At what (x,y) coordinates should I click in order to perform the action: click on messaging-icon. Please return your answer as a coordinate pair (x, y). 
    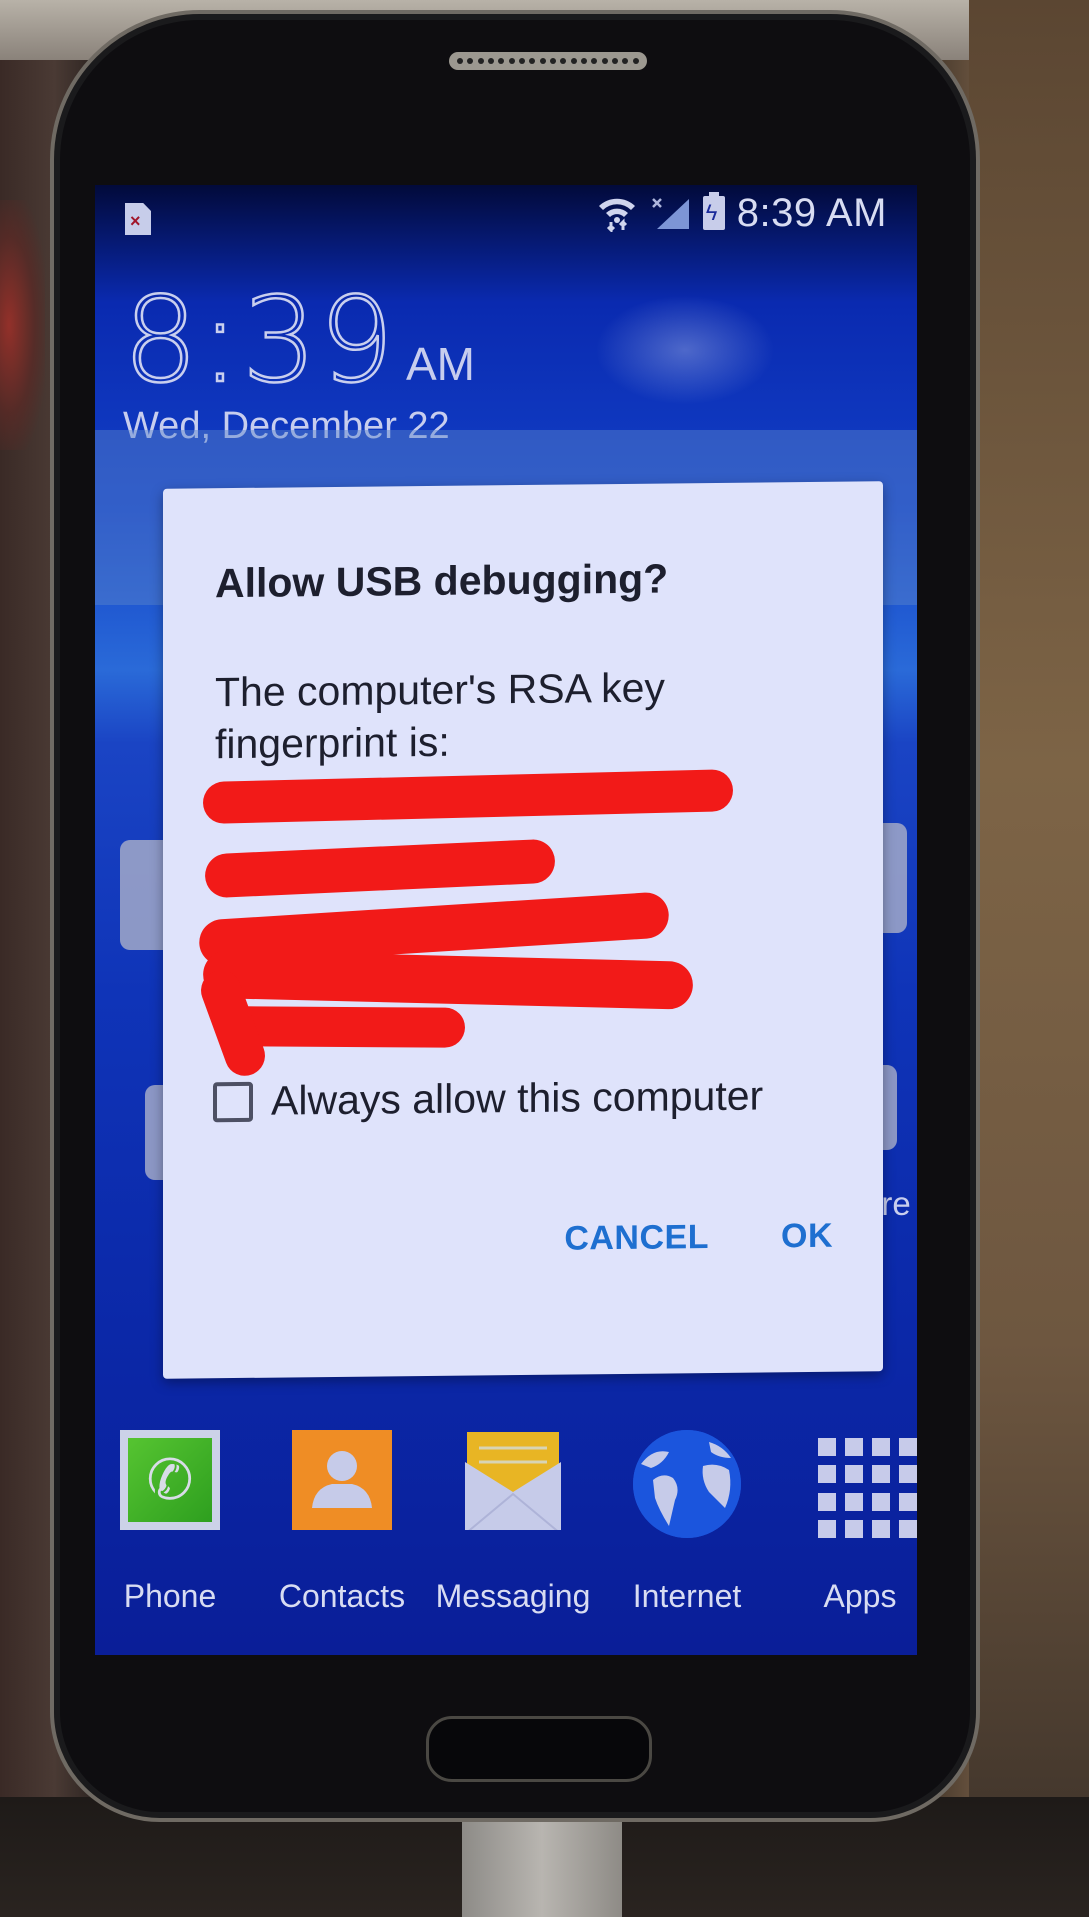
    Looking at the image, I should click on (513, 1482).